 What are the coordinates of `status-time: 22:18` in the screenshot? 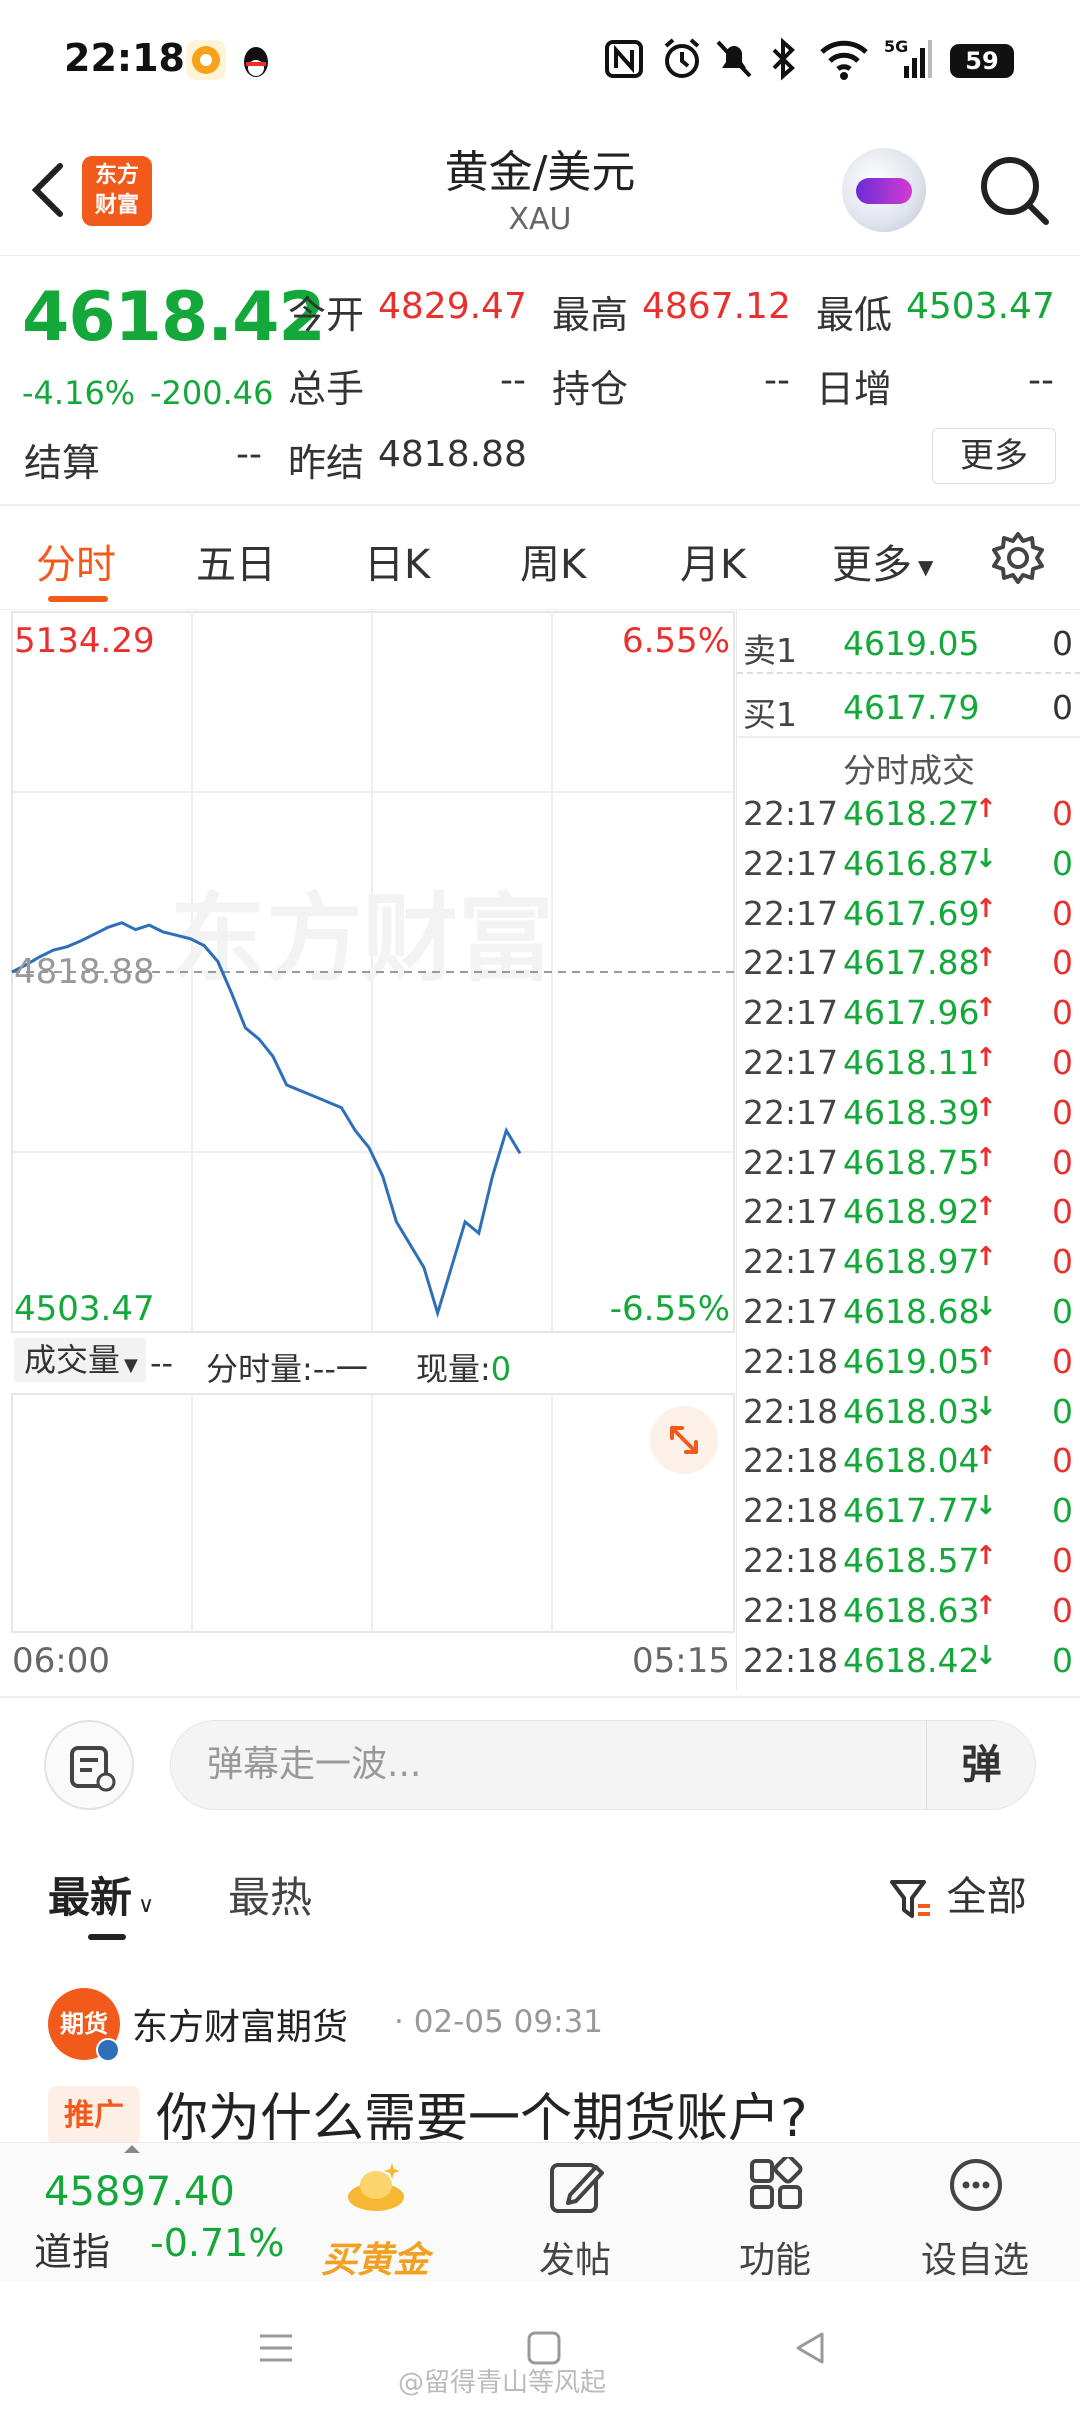 It's located at (124, 58).